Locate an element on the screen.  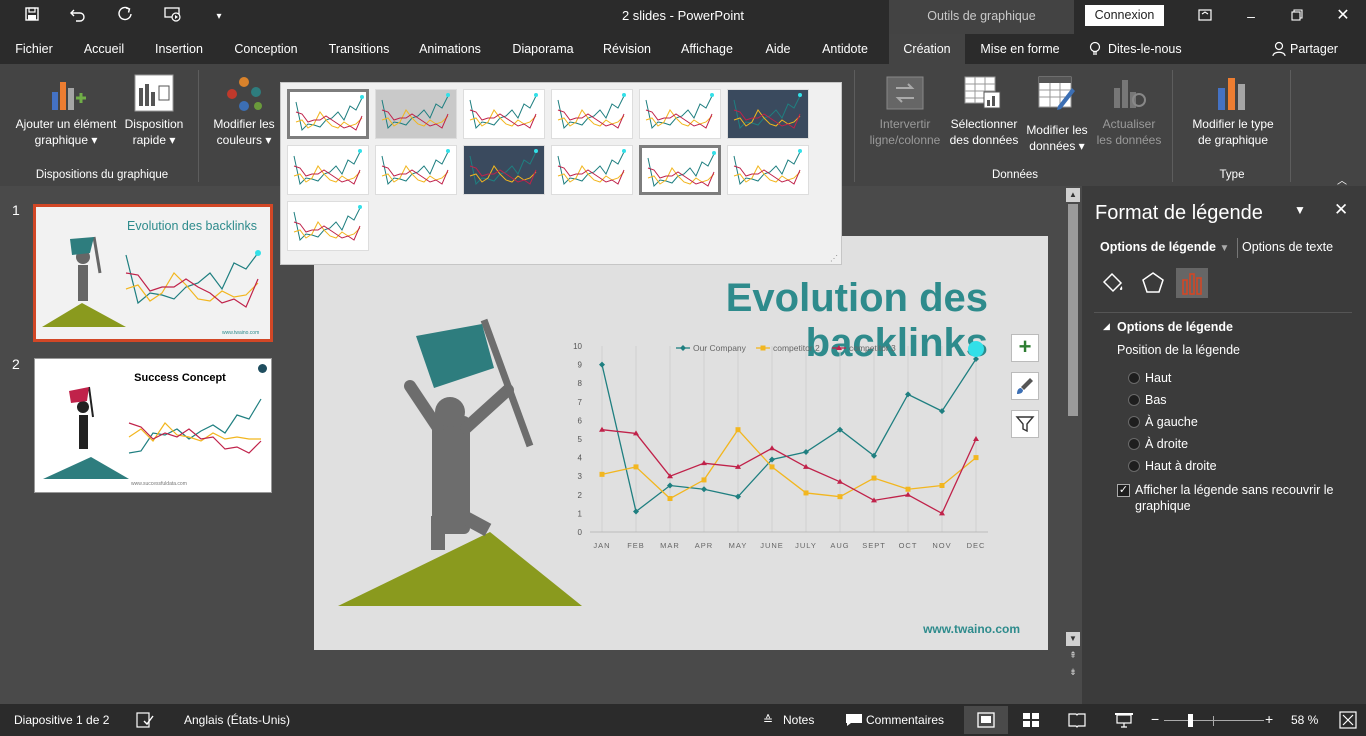
comments-icon is located at coordinates (854, 720).